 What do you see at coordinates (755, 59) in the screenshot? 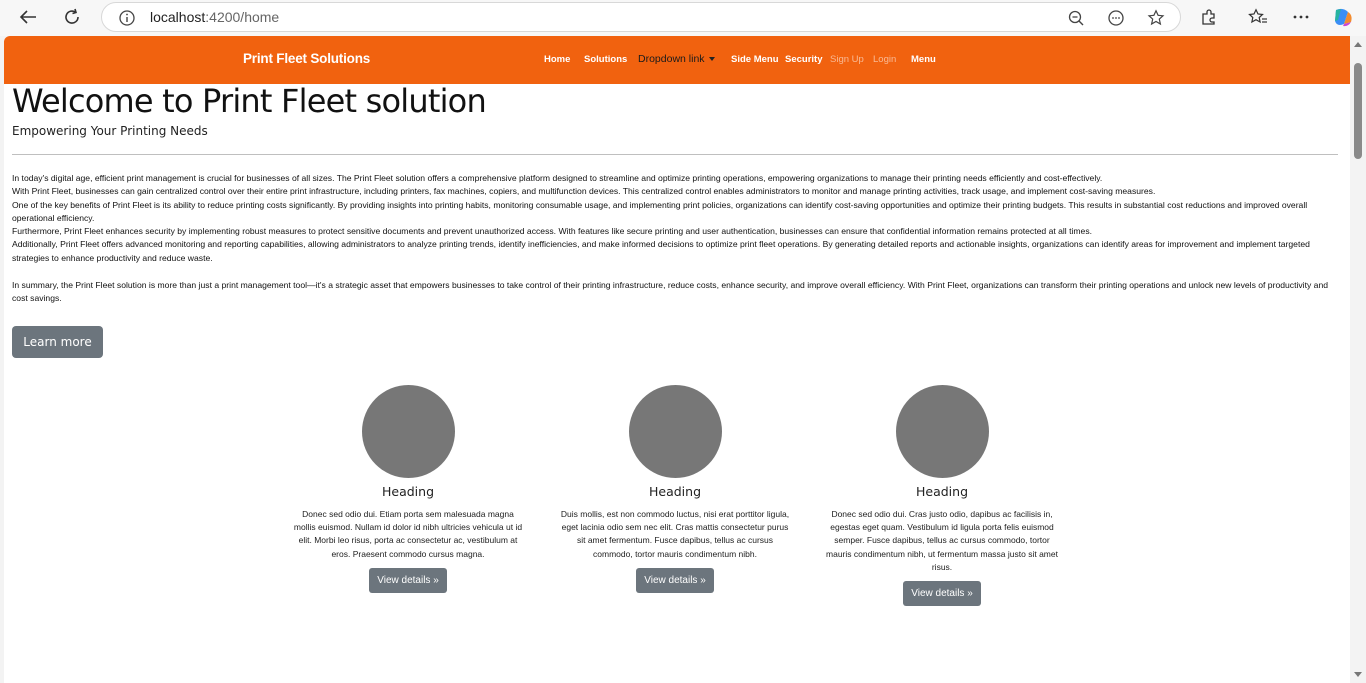
I see `nav-link-side-menu: Side Menu` at bounding box center [755, 59].